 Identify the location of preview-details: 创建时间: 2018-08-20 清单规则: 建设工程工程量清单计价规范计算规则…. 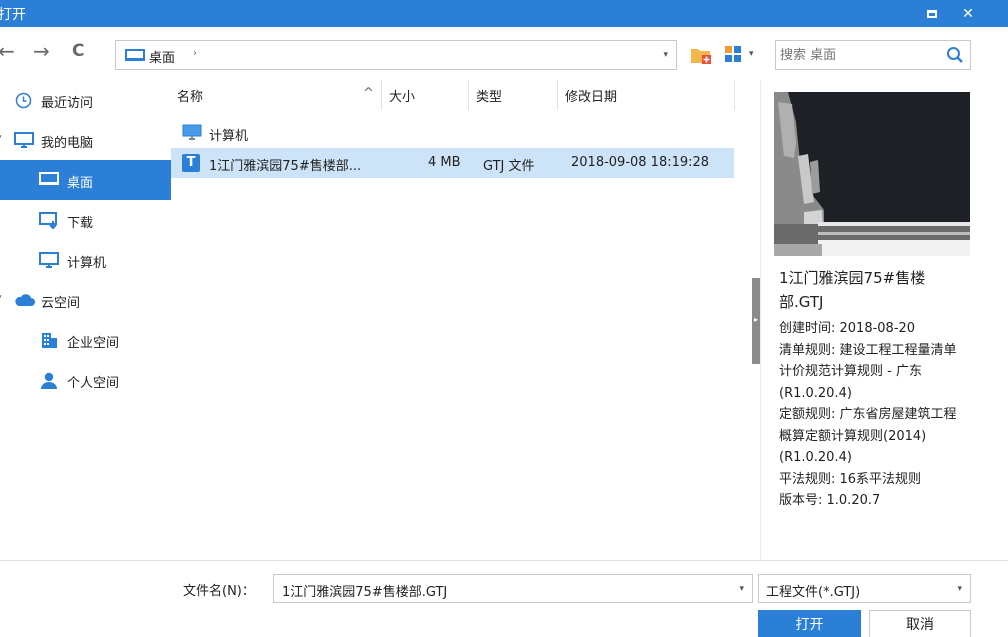
(874, 415).